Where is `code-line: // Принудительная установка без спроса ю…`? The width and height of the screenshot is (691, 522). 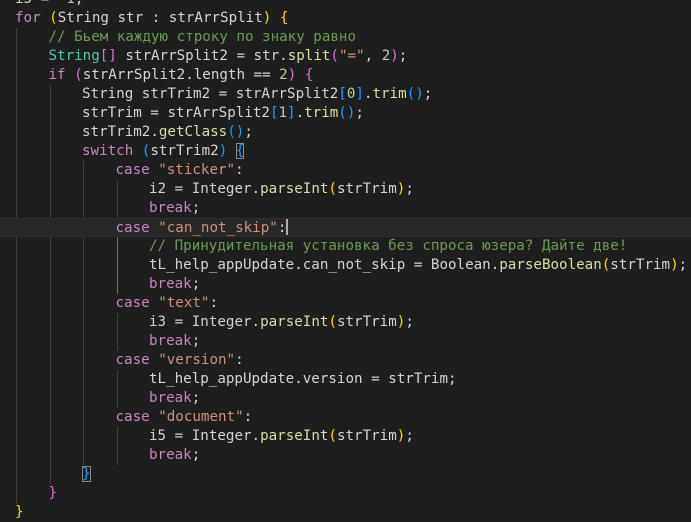 code-line: // Принудительная установка без спроса ю… is located at coordinates (345, 246).